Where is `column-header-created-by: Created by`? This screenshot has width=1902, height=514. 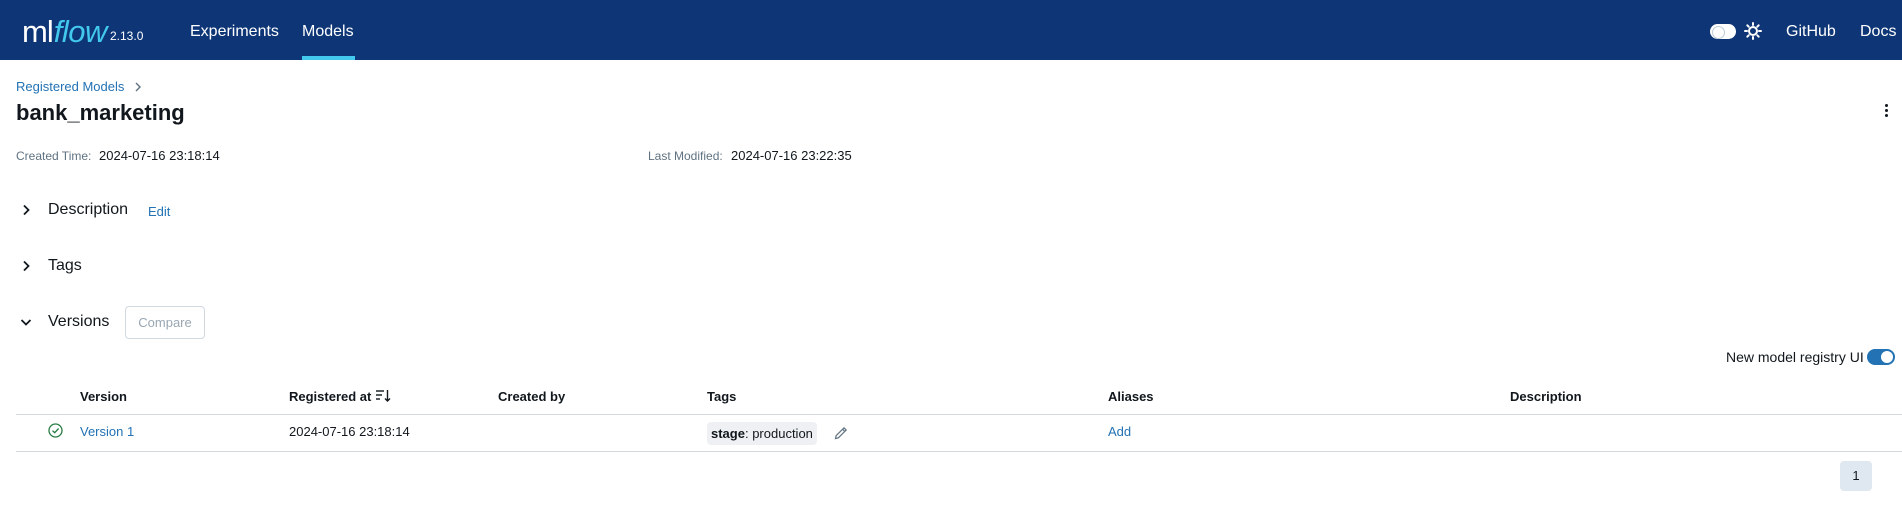
column-header-created-by: Created by is located at coordinates (531, 396).